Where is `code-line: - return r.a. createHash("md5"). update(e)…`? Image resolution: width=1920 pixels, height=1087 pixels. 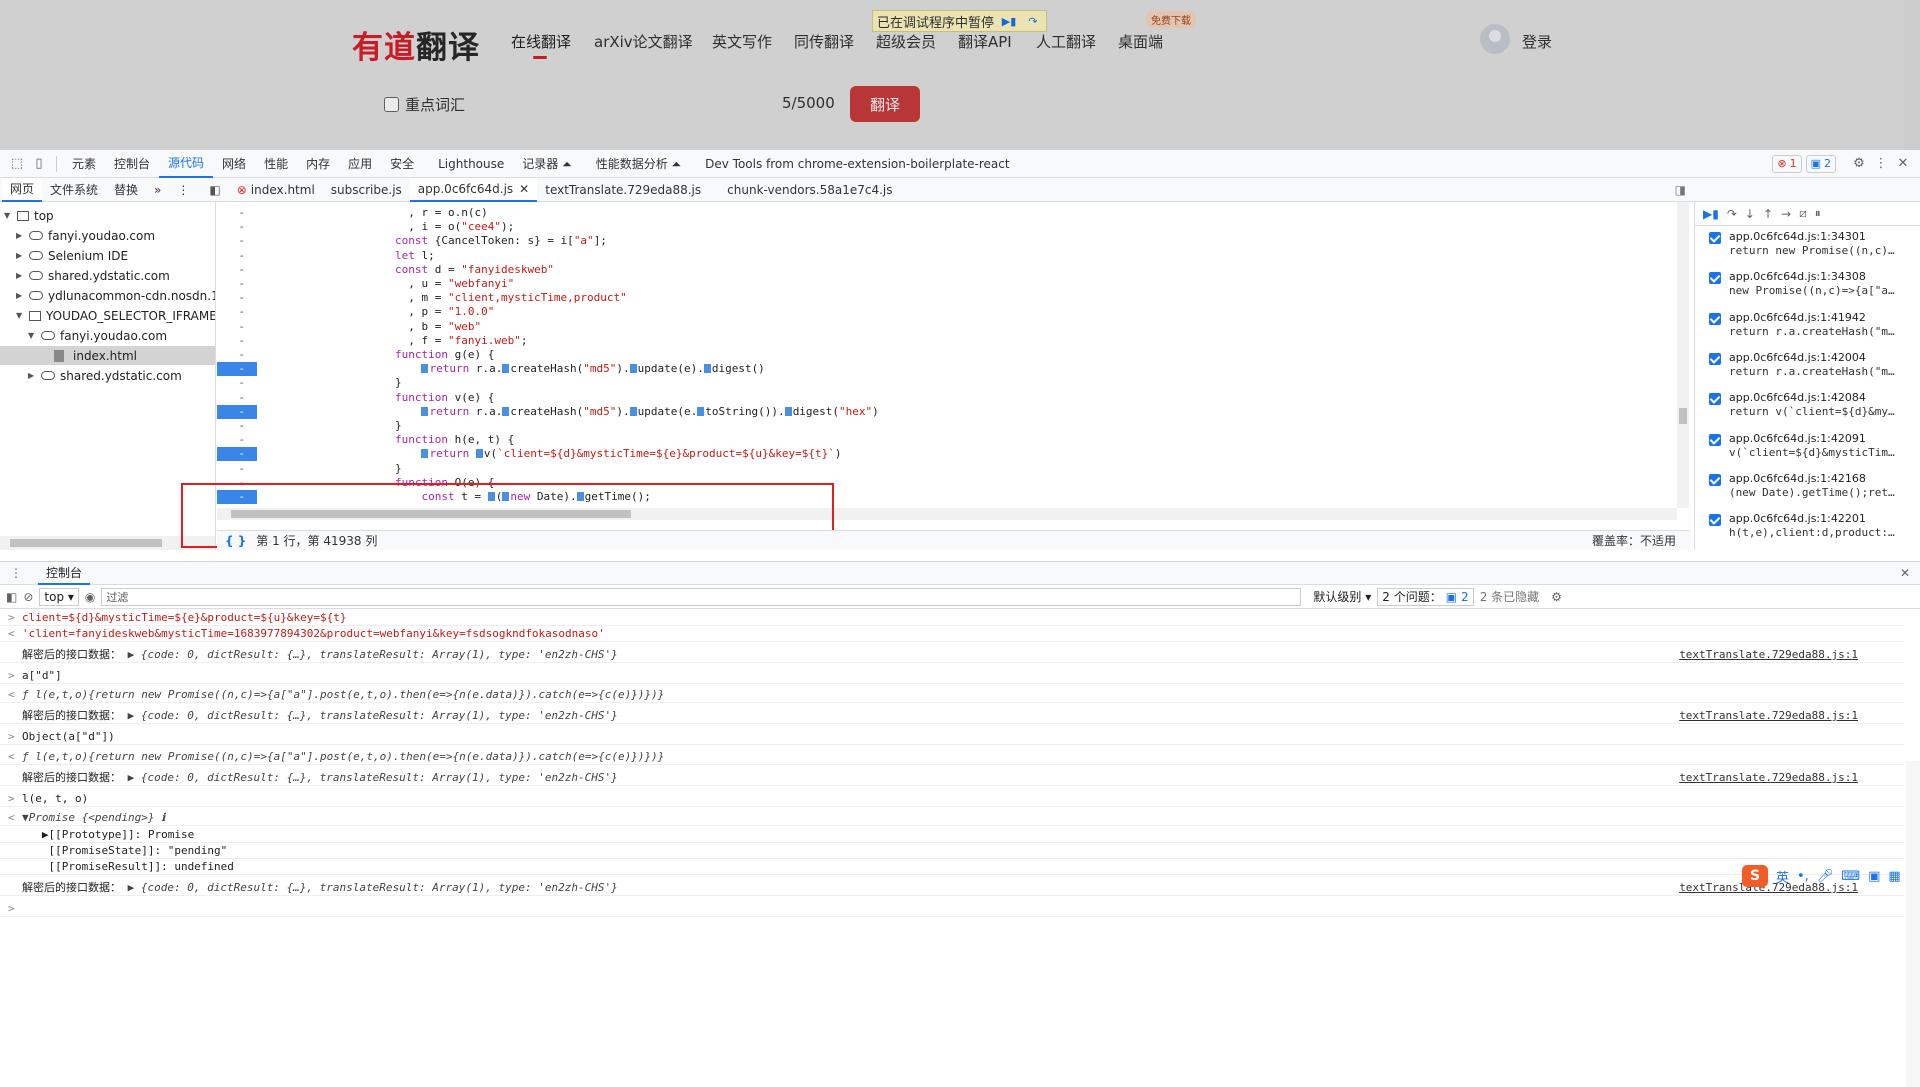 code-line: - return r.a. createHash("md5"). update(e)… is located at coordinates (947, 369).